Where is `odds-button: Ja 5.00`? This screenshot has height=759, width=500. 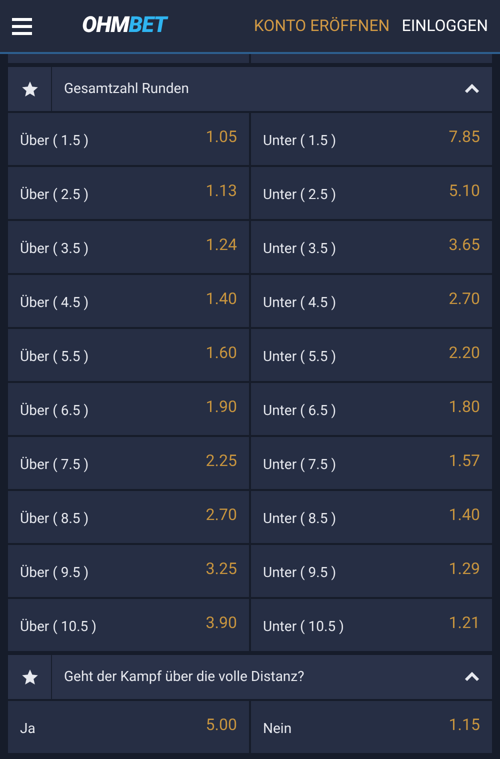
odds-button: Ja 5.00 is located at coordinates (128, 727).